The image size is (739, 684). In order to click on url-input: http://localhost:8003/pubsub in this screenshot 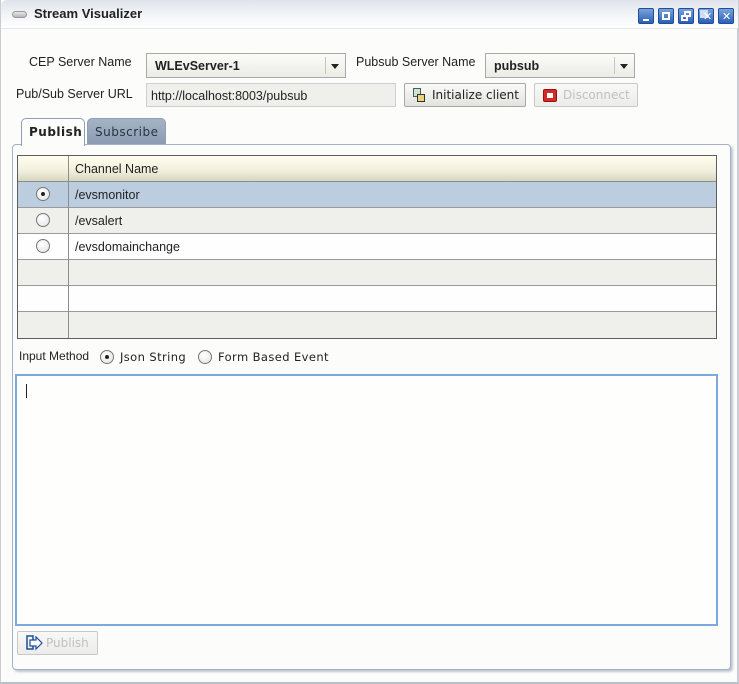, I will do `click(271, 95)`.